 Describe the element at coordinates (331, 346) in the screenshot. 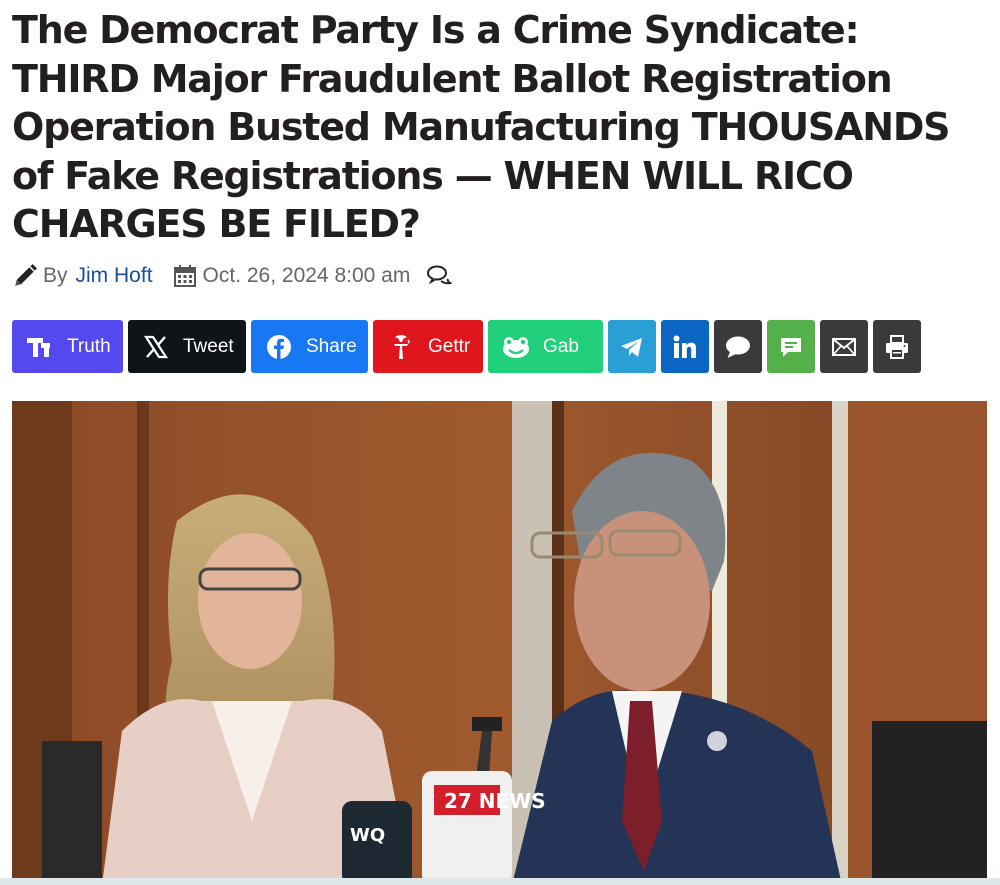

I see `share-facebook-label: Share` at that location.